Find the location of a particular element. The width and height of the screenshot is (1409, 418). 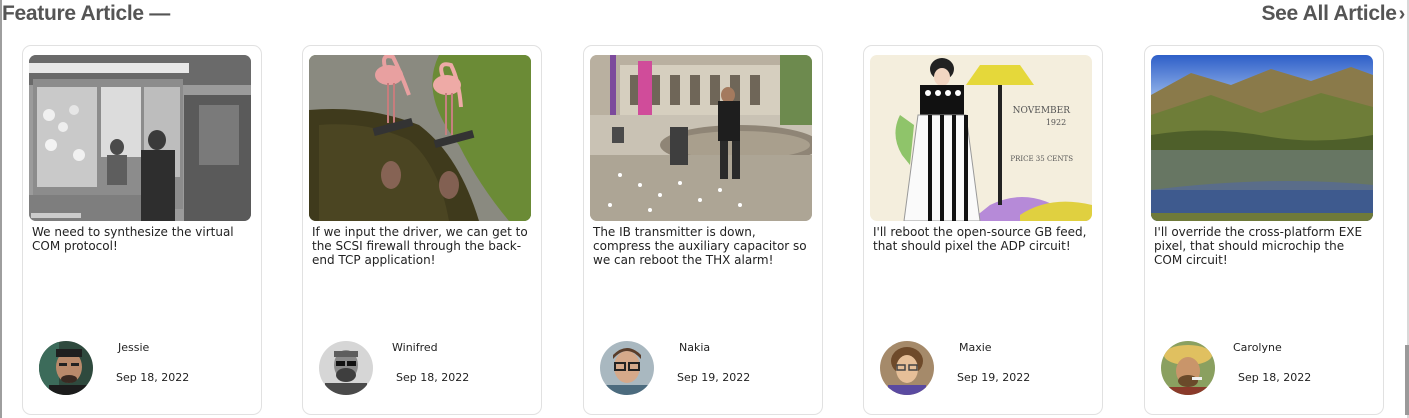

chevron-right-icon: › is located at coordinates (1402, 13).